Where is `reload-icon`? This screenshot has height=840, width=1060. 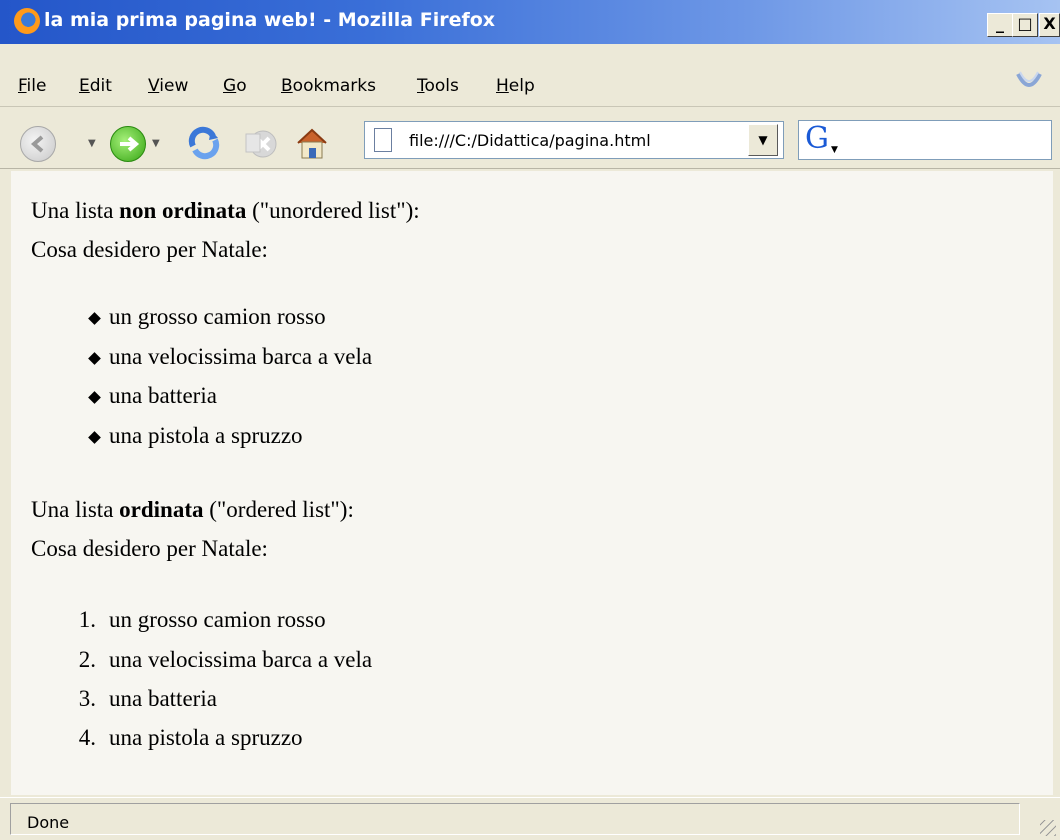
reload-icon is located at coordinates (204, 143).